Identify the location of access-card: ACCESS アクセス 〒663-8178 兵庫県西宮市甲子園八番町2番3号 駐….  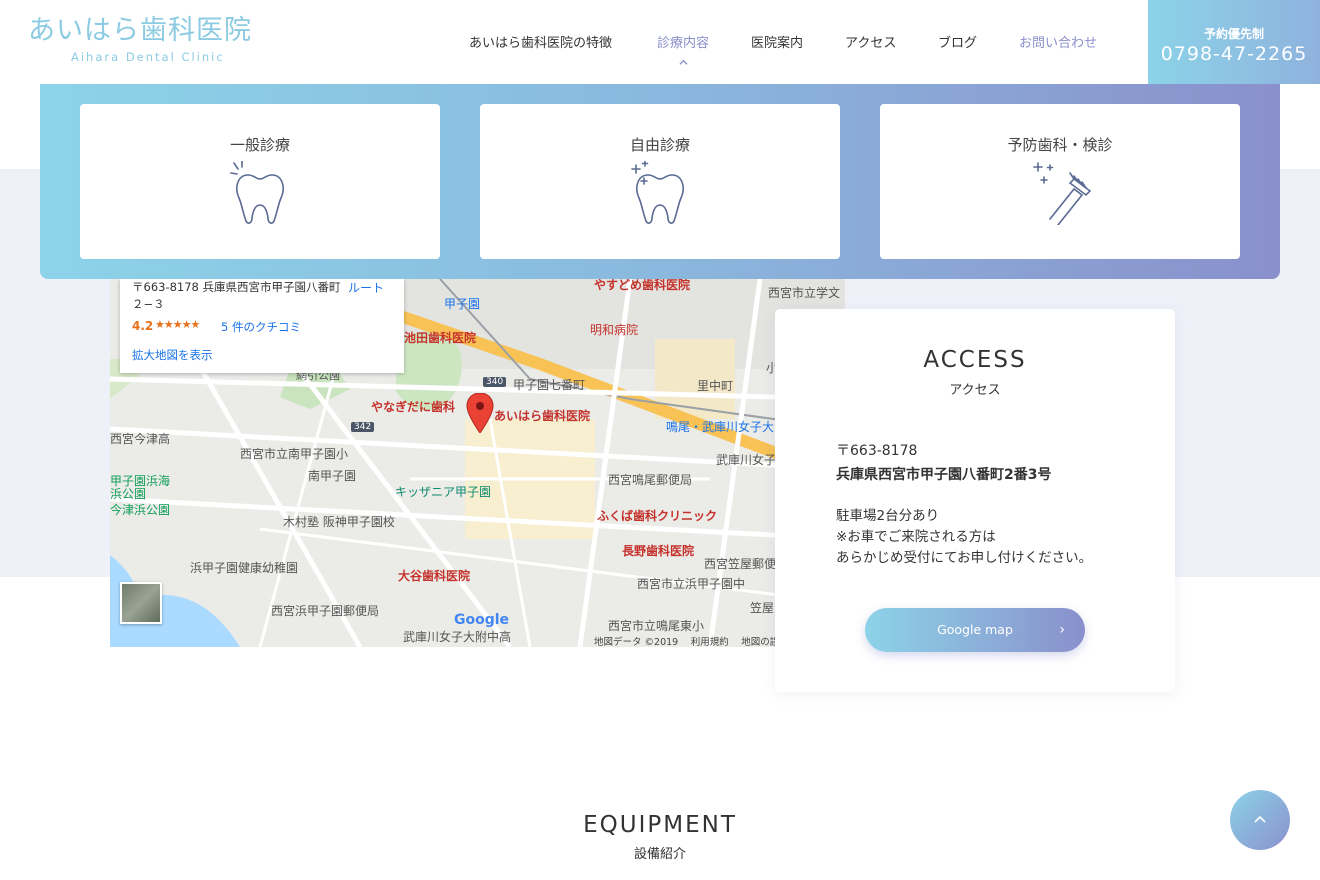
(975, 500).